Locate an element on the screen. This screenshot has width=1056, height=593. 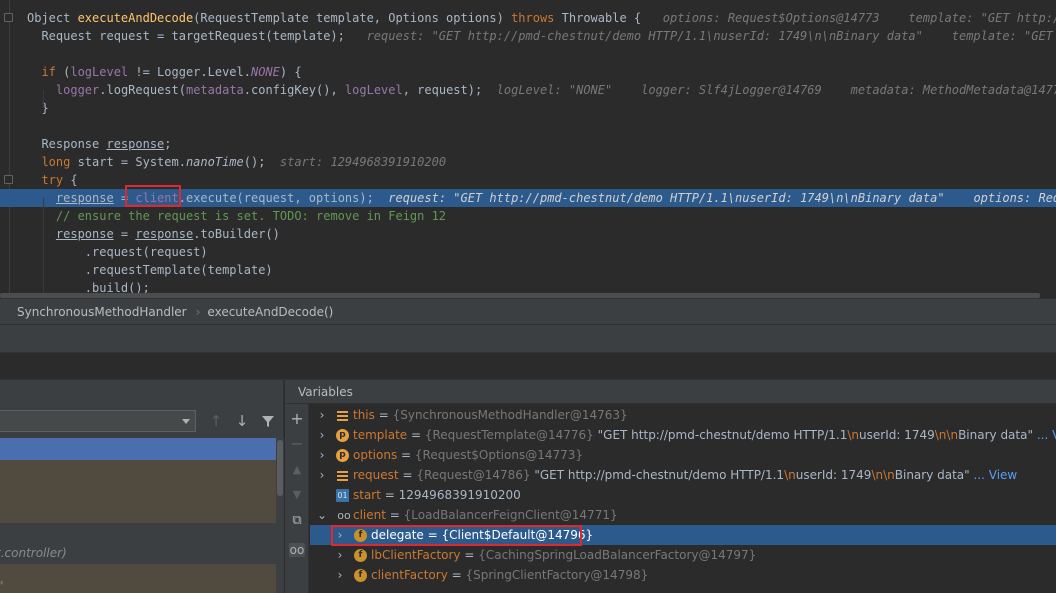
variable-name: request is located at coordinates (376, 475).